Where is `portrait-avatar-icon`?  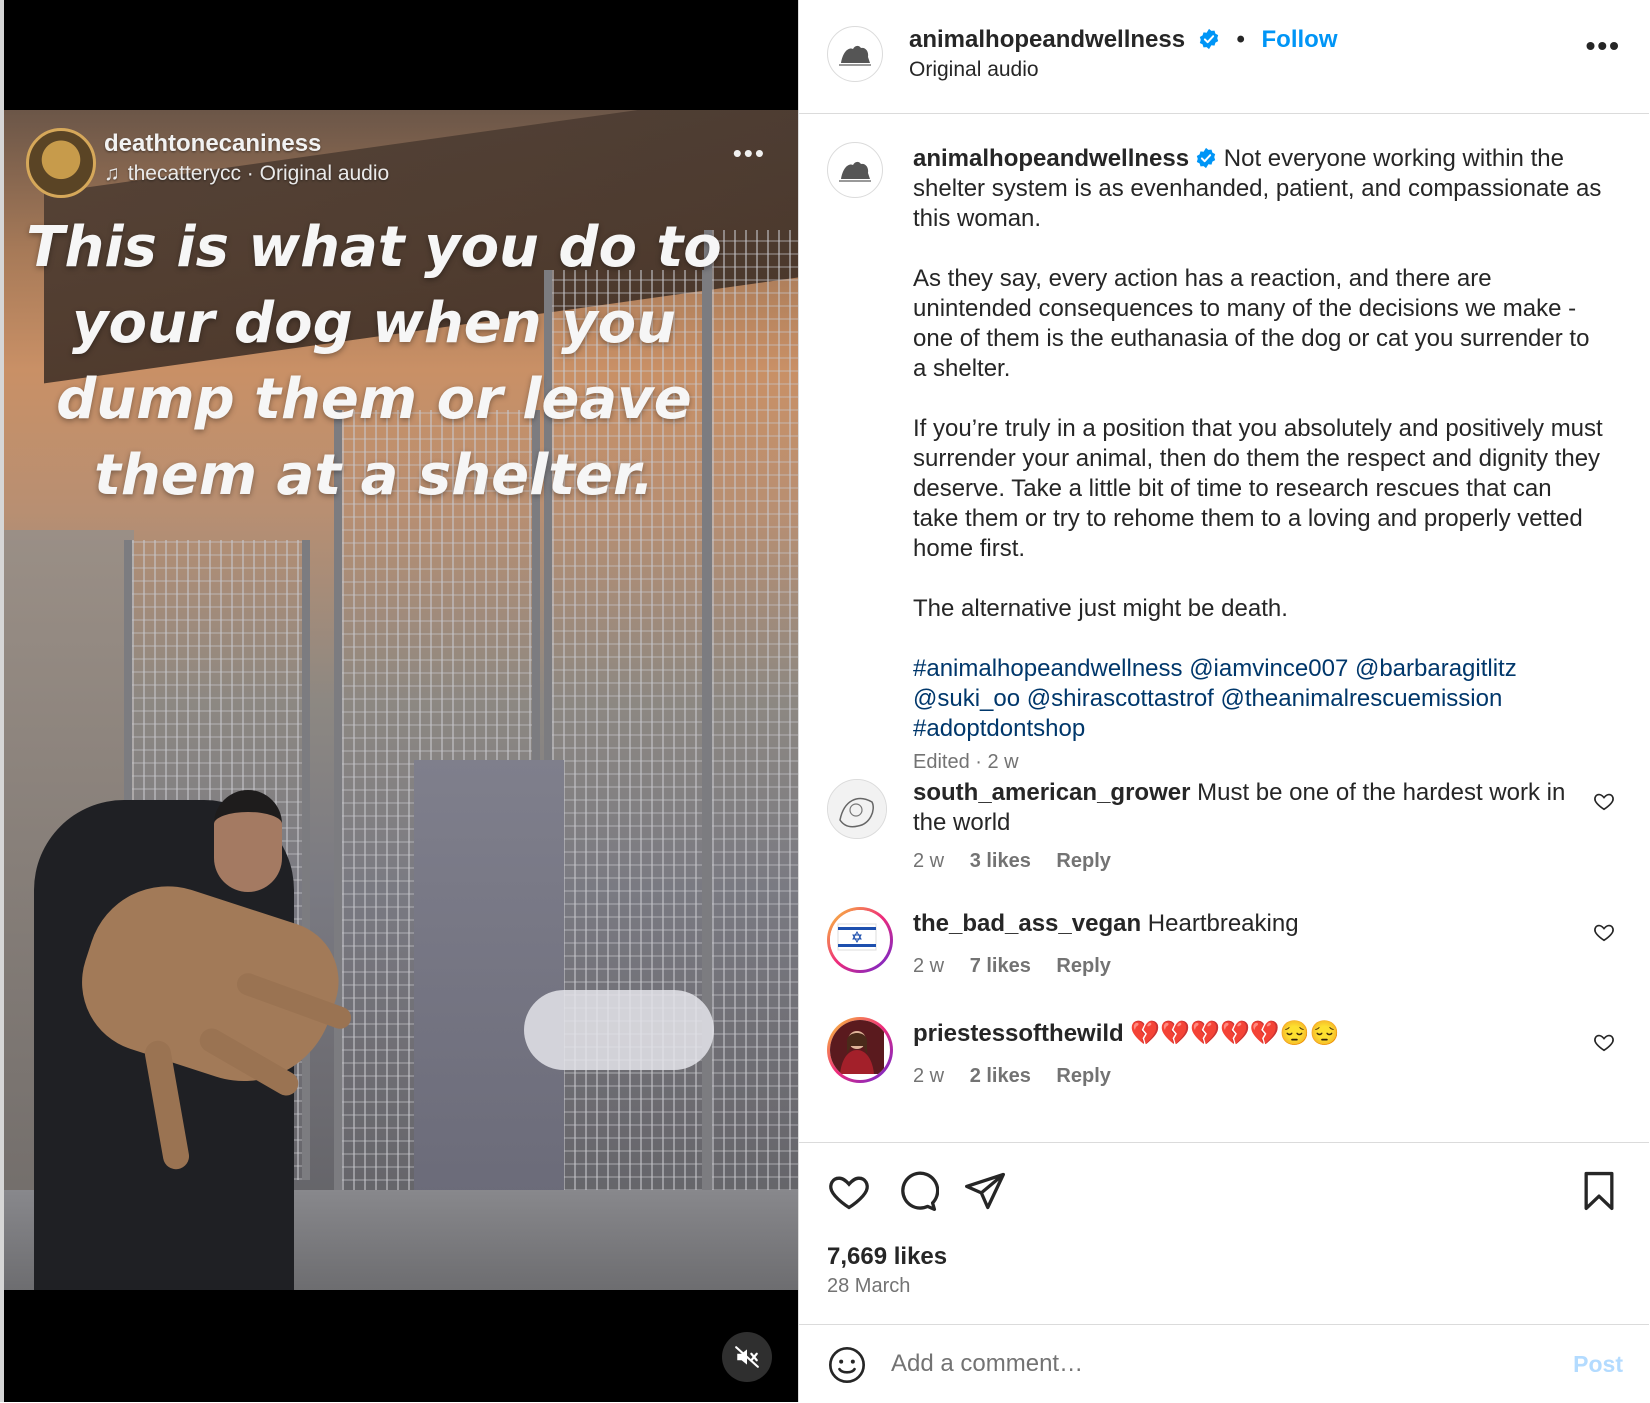
portrait-avatar-icon is located at coordinates (857, 1047).